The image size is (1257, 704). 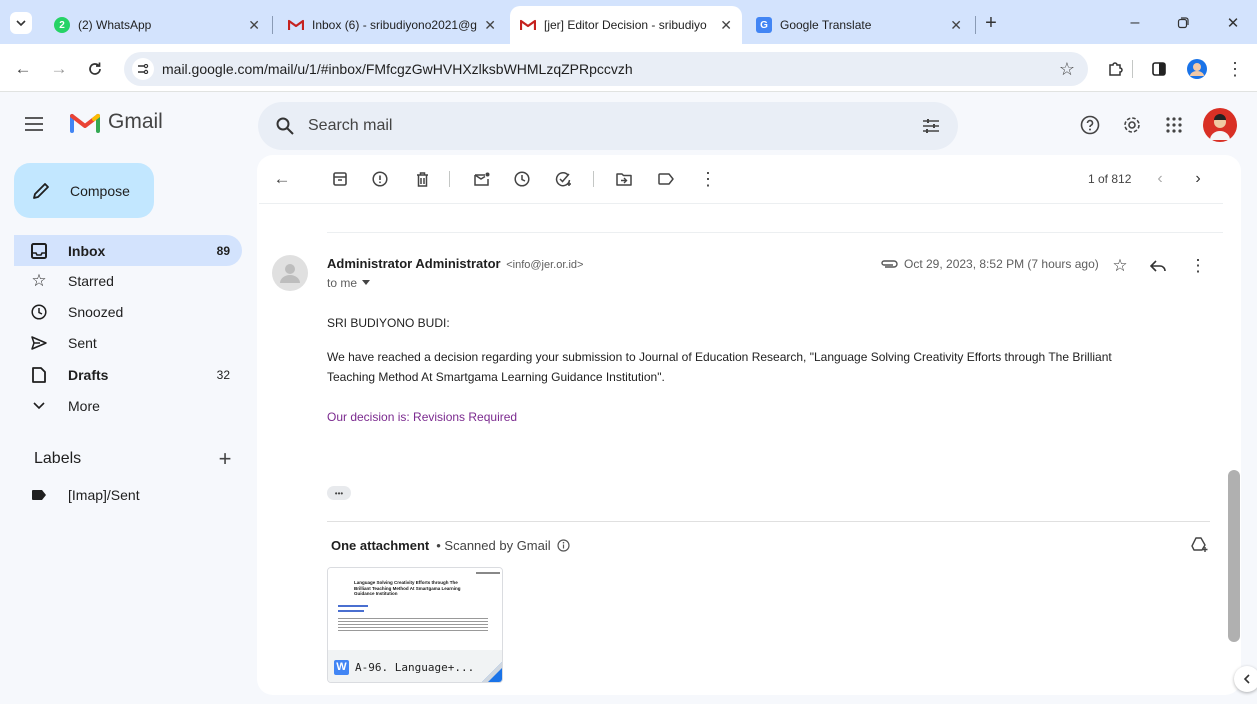 What do you see at coordinates (21, 23) in the screenshot?
I see `tab-search-button` at bounding box center [21, 23].